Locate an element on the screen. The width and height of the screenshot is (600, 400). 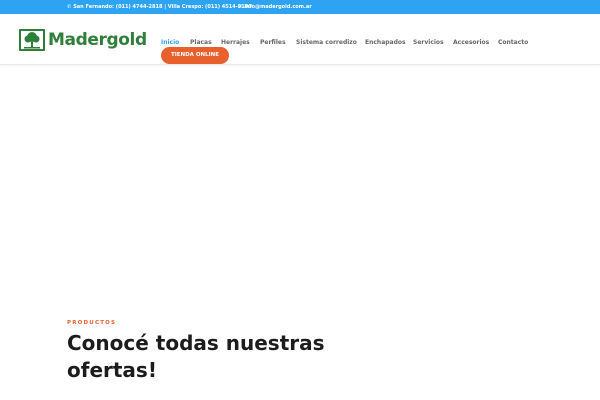
phone-icon: ✆ is located at coordinates (69, 7).